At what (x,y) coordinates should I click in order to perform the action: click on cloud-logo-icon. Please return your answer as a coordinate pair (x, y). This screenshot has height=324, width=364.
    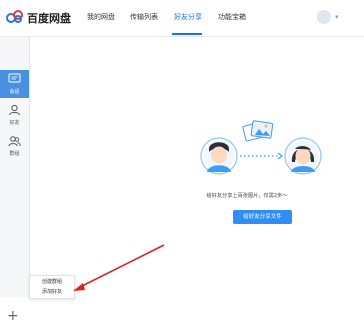
    Looking at the image, I should click on (14, 16).